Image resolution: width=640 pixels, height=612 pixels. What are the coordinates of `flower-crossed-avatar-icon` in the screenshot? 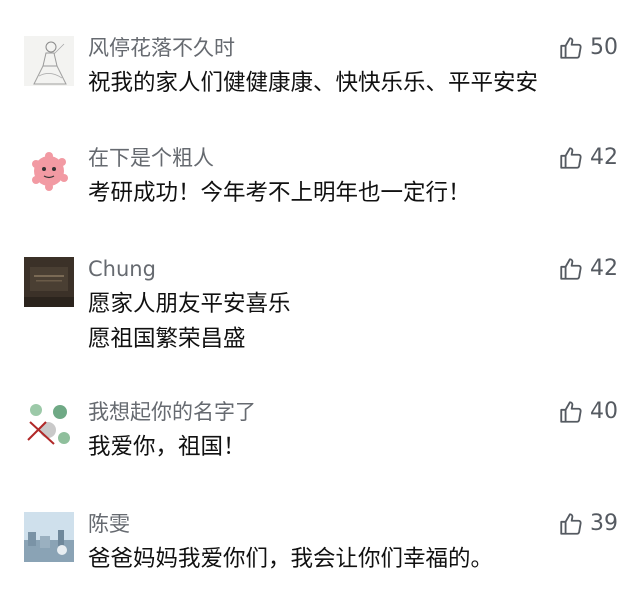 It's located at (49, 425).